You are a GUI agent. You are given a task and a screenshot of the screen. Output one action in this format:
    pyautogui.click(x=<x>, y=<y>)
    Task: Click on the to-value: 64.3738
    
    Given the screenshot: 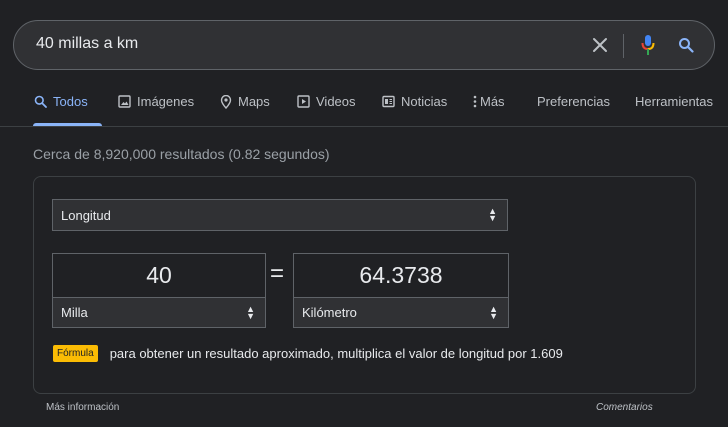 What is the action you would take?
    pyautogui.click(x=401, y=275)
    